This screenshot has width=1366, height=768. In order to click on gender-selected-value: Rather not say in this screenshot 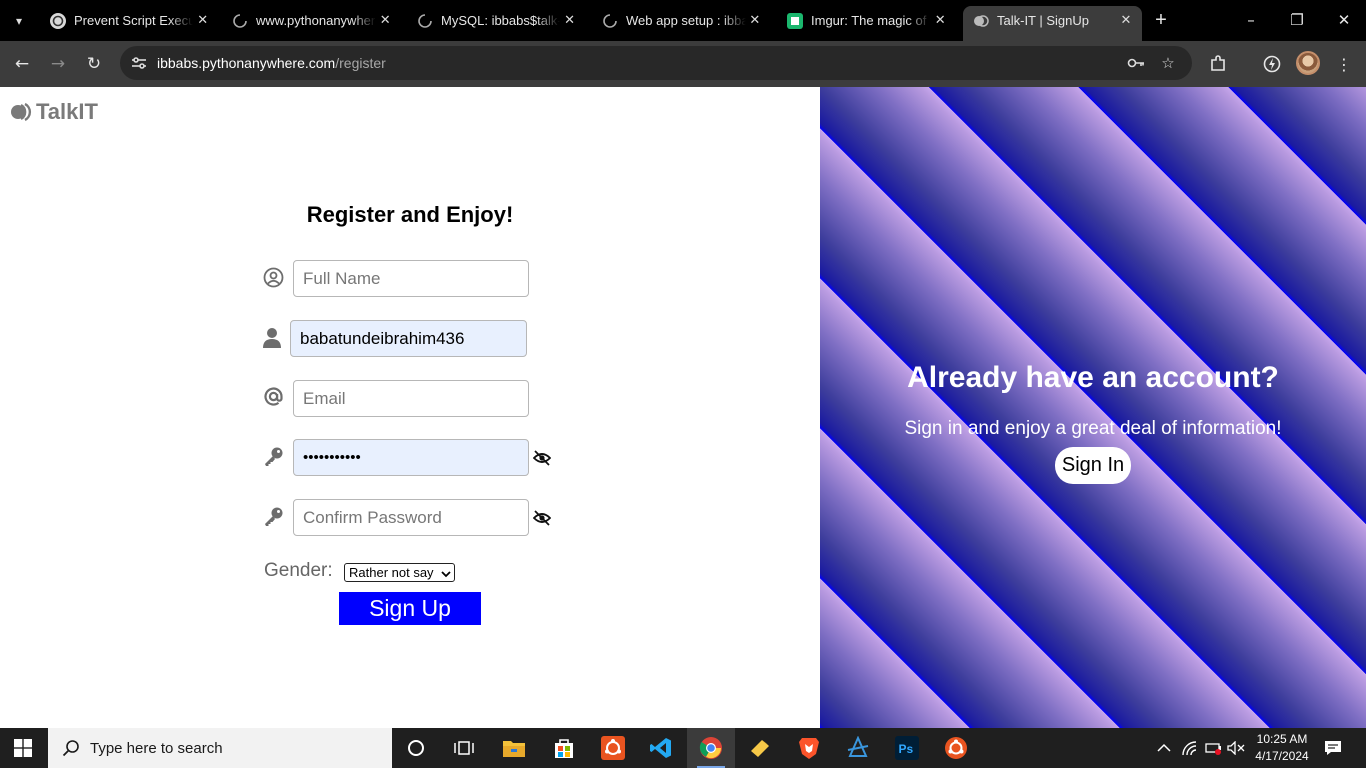, I will do `click(391, 572)`.